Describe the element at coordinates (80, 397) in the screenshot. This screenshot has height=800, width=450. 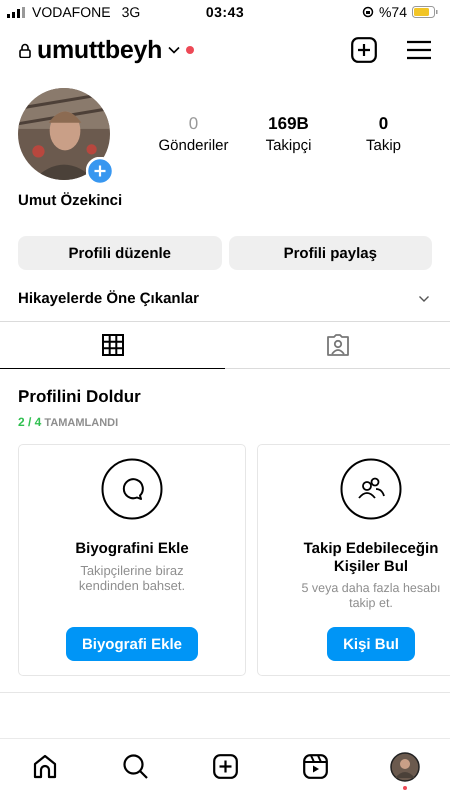
I see `section-title: Profilini Doldur` at that location.